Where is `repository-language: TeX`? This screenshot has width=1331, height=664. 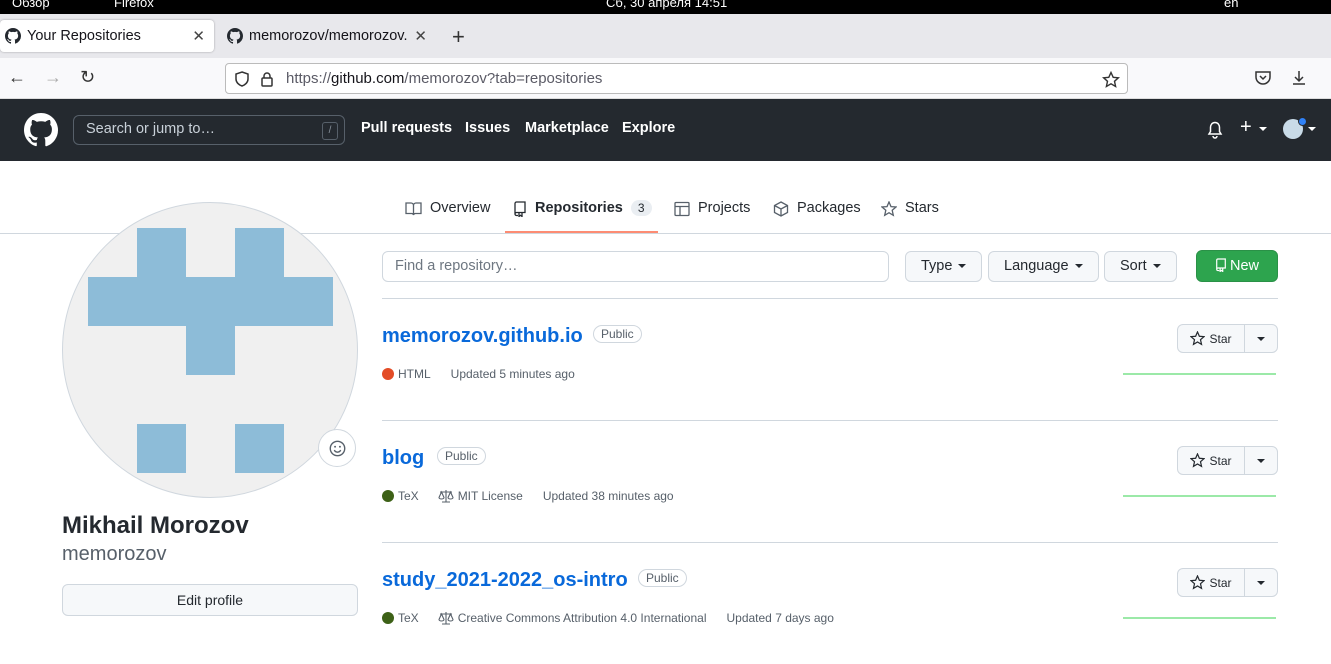 repository-language: TeX is located at coordinates (408, 496).